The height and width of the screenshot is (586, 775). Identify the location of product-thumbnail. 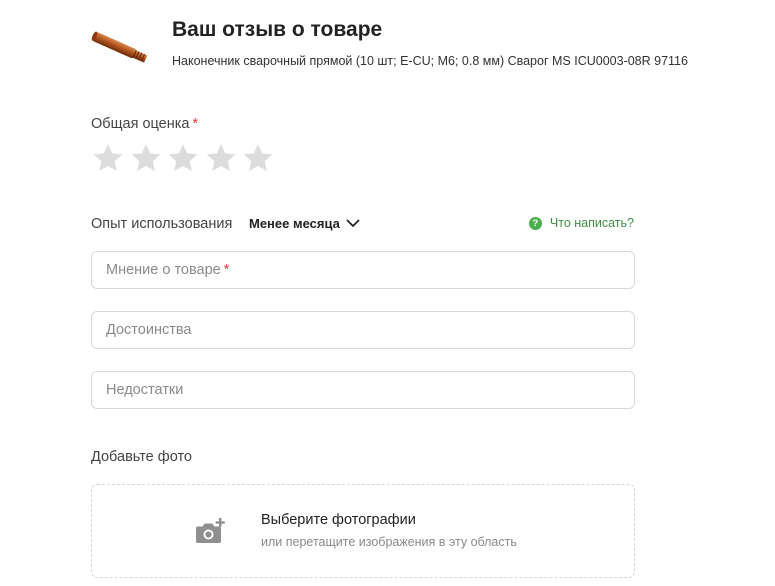
(121, 48).